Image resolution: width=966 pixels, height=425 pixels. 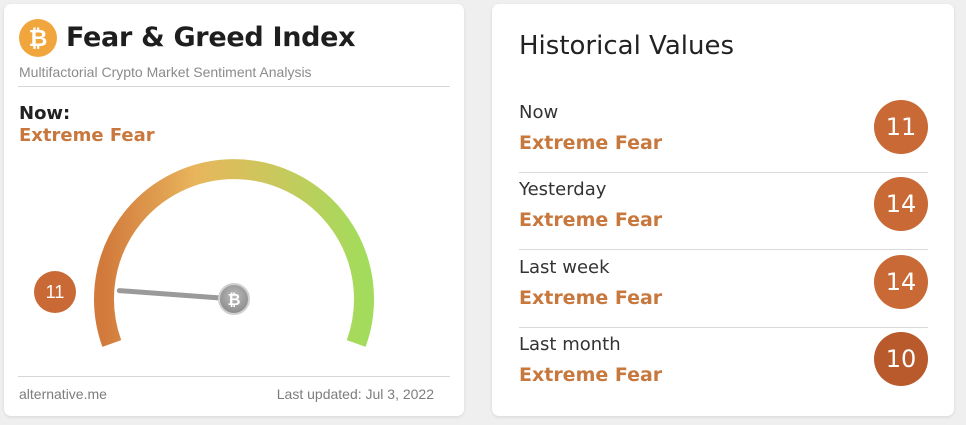 What do you see at coordinates (234, 86) in the screenshot?
I see `header-divider` at bounding box center [234, 86].